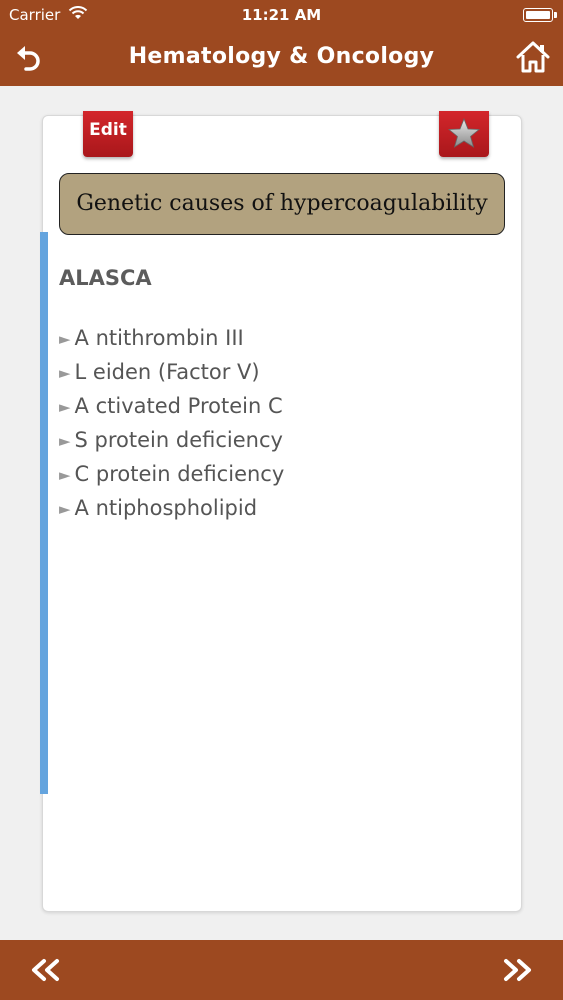  Describe the element at coordinates (151, 338) in the screenshot. I see `list-item: ► A ntithrombin III` at that location.